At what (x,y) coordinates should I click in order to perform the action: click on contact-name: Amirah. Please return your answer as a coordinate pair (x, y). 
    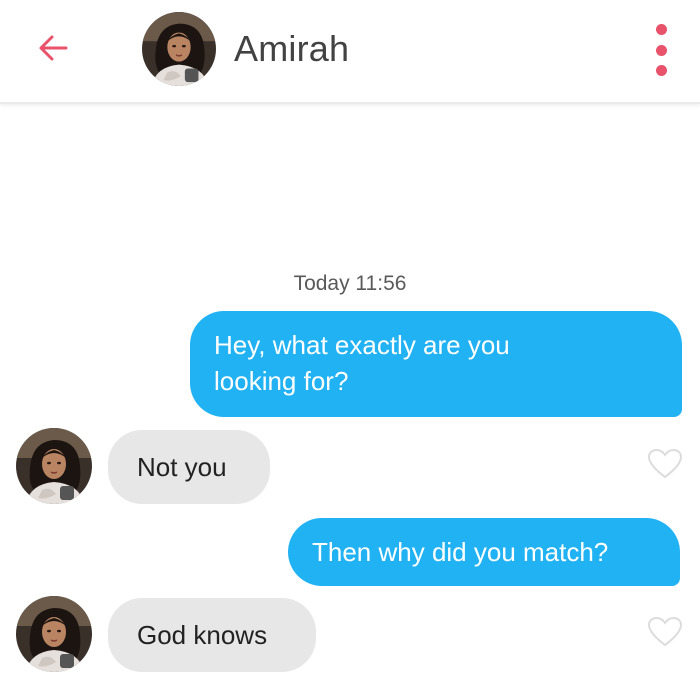
    Looking at the image, I should click on (291, 49).